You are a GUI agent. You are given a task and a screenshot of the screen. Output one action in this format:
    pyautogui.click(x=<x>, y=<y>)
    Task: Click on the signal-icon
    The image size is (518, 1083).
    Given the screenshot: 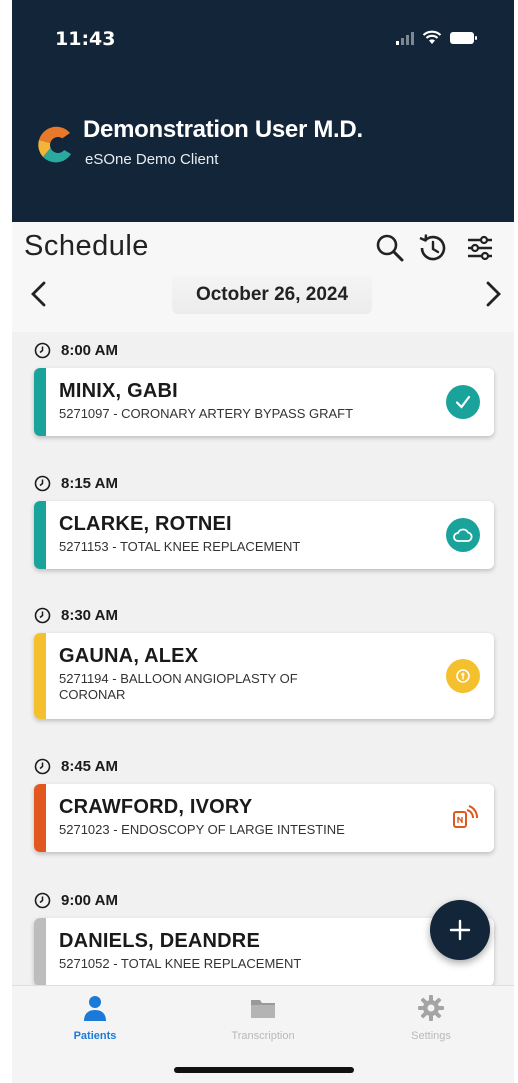 What is the action you would take?
    pyautogui.click(x=405, y=38)
    